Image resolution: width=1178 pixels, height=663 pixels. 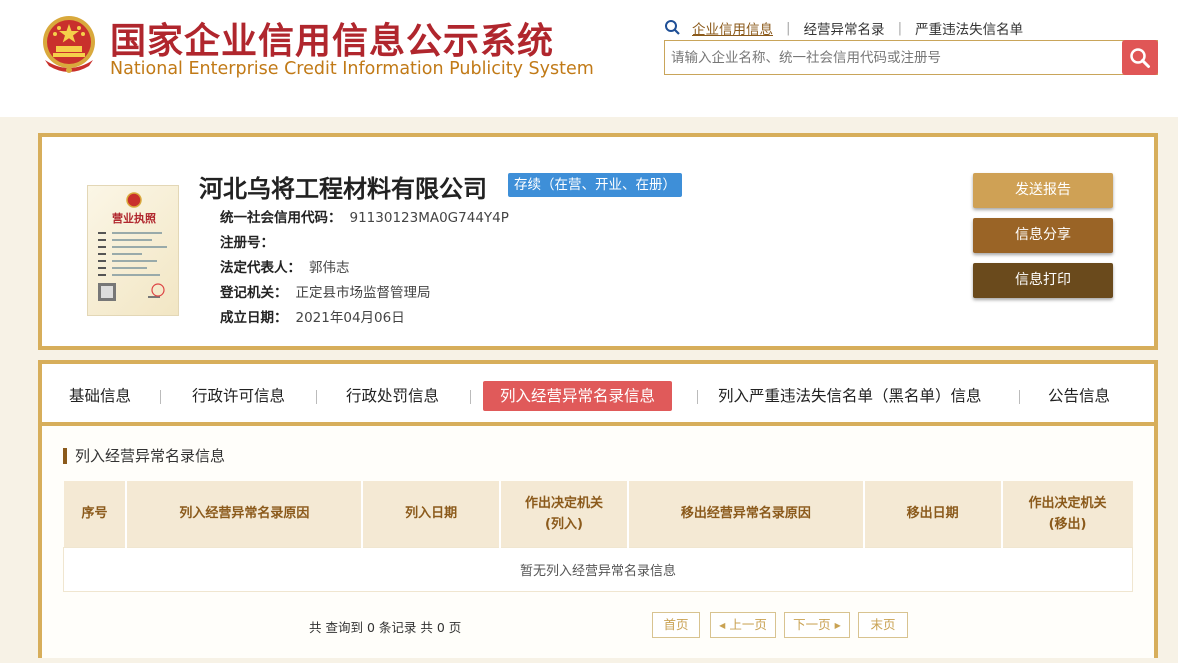 What do you see at coordinates (350, 318) in the screenshot?
I see `info-value: 2021年04月06日` at bounding box center [350, 318].